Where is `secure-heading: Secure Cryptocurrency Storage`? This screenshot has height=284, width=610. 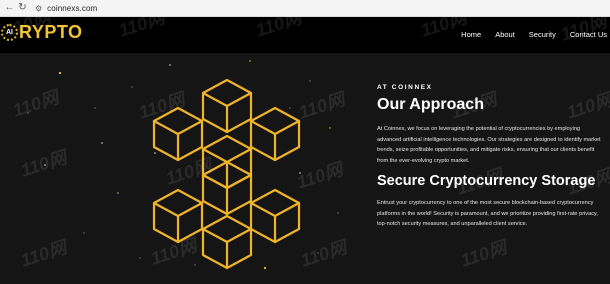 secure-heading: Secure Cryptocurrency Storage is located at coordinates (486, 180).